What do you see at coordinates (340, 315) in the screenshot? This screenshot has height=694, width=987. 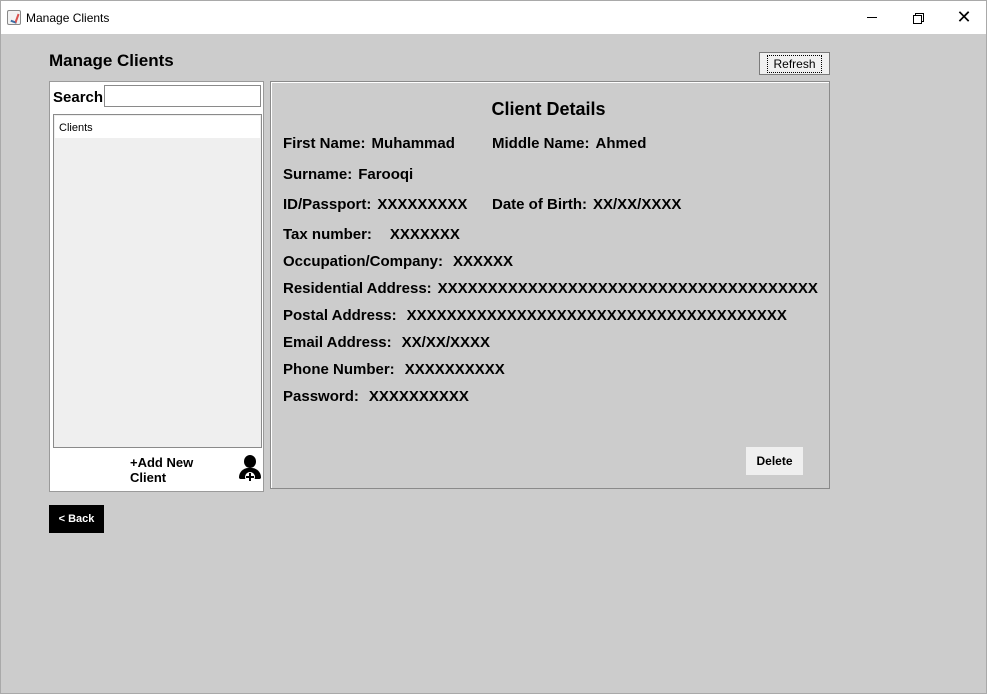 I see `postal-address-label: Postal Address:` at bounding box center [340, 315].